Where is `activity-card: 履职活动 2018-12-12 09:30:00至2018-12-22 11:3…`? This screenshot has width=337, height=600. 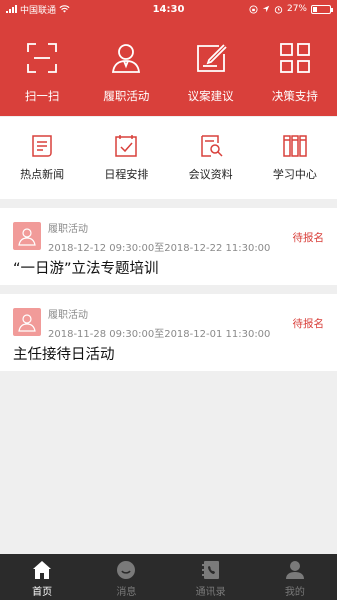 activity-card: 履职活动 2018-12-12 09:30:00至2018-12-22 11:3… is located at coordinates (168, 246).